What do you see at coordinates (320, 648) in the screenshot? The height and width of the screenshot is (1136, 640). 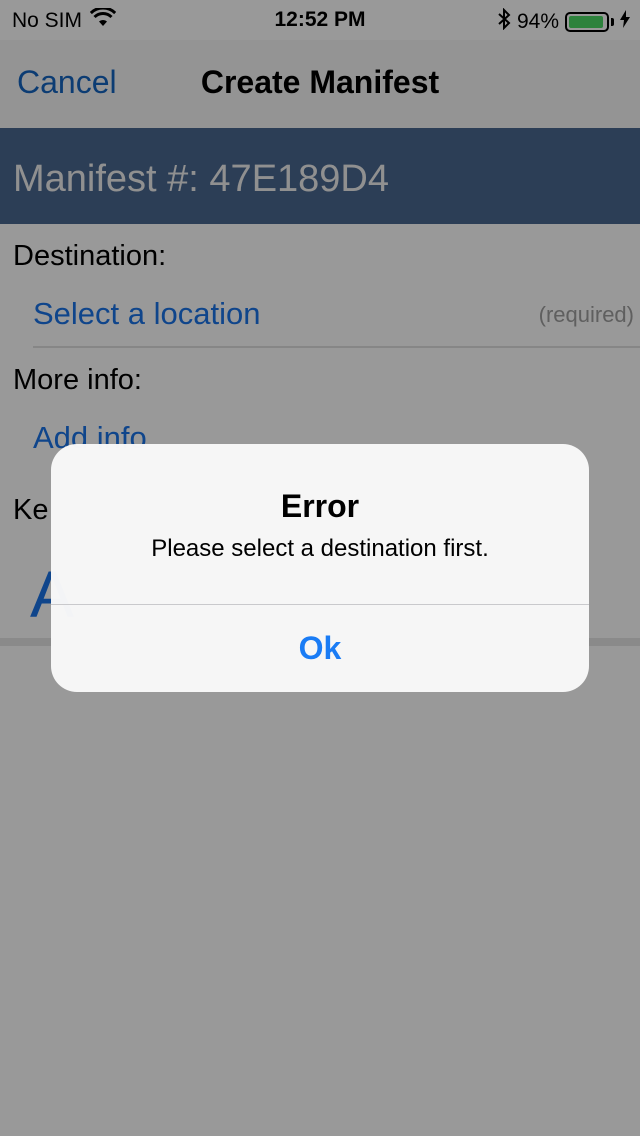 I see `ok-button: Ok` at bounding box center [320, 648].